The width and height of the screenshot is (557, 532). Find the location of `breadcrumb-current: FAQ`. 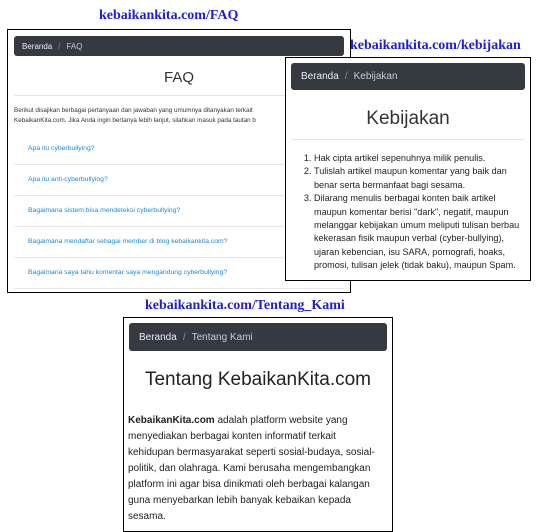

breadcrumb-current: FAQ is located at coordinates (74, 46).